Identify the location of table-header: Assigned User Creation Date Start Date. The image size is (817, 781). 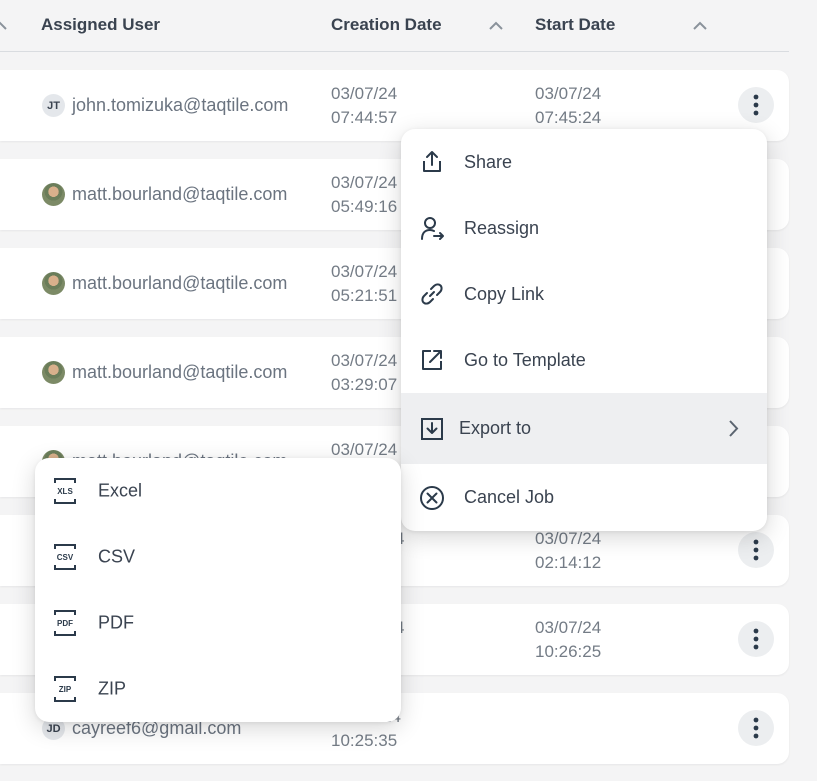
(394, 26).